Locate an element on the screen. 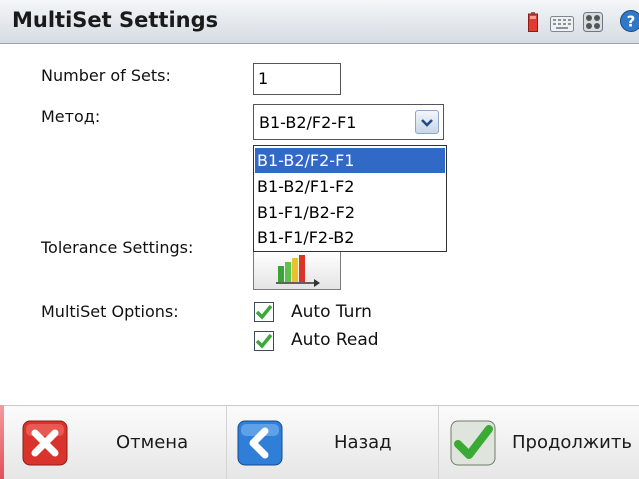 The image size is (639, 479). method-selected-value: B1-B2/F2-F1 is located at coordinates (308, 122).